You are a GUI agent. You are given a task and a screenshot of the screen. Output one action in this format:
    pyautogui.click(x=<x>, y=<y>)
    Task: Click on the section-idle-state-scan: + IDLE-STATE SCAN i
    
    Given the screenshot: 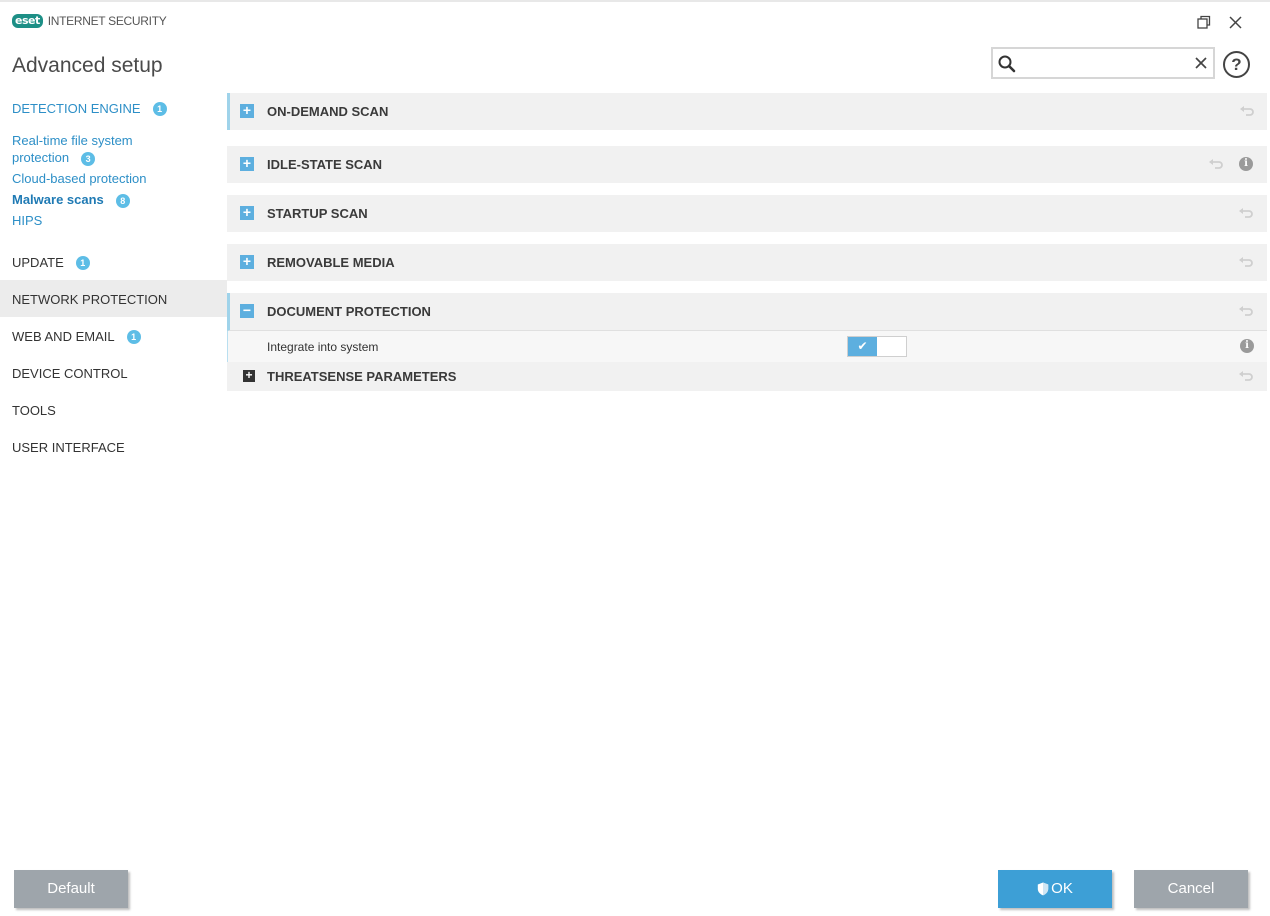 What is the action you would take?
    pyautogui.click(x=747, y=164)
    